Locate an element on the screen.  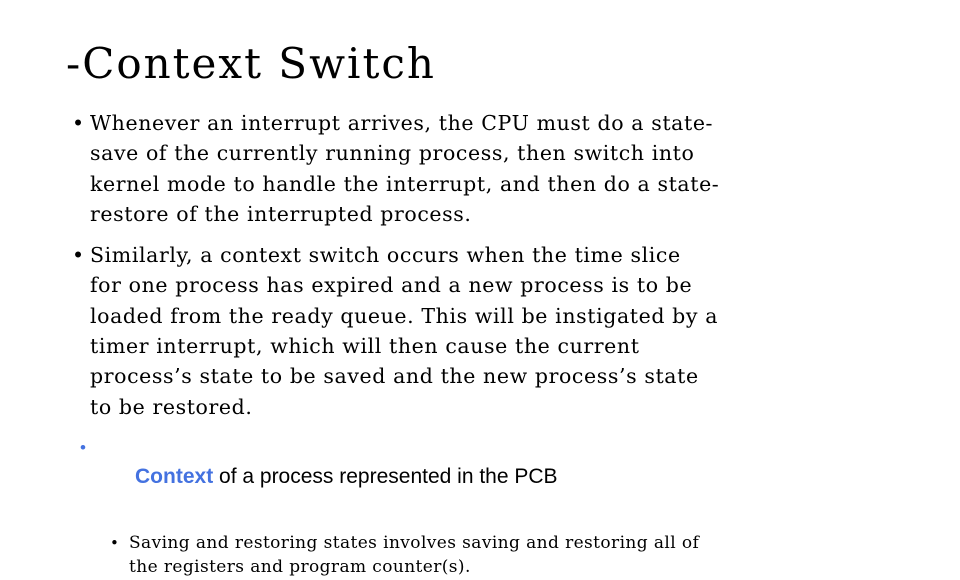
bullet-3-highlight: Context is located at coordinates (174, 476).